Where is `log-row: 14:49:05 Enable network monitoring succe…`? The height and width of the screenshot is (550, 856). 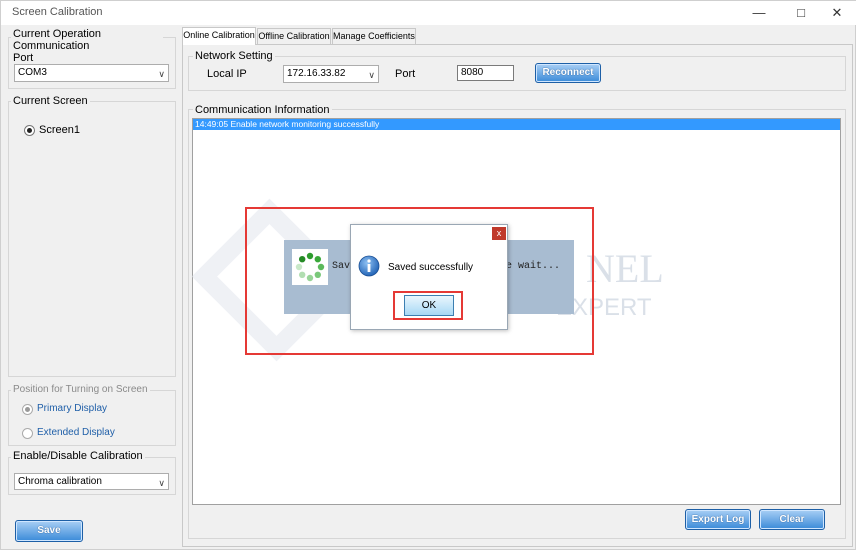
log-row: 14:49:05 Enable network monitoring succe… is located at coordinates (516, 124).